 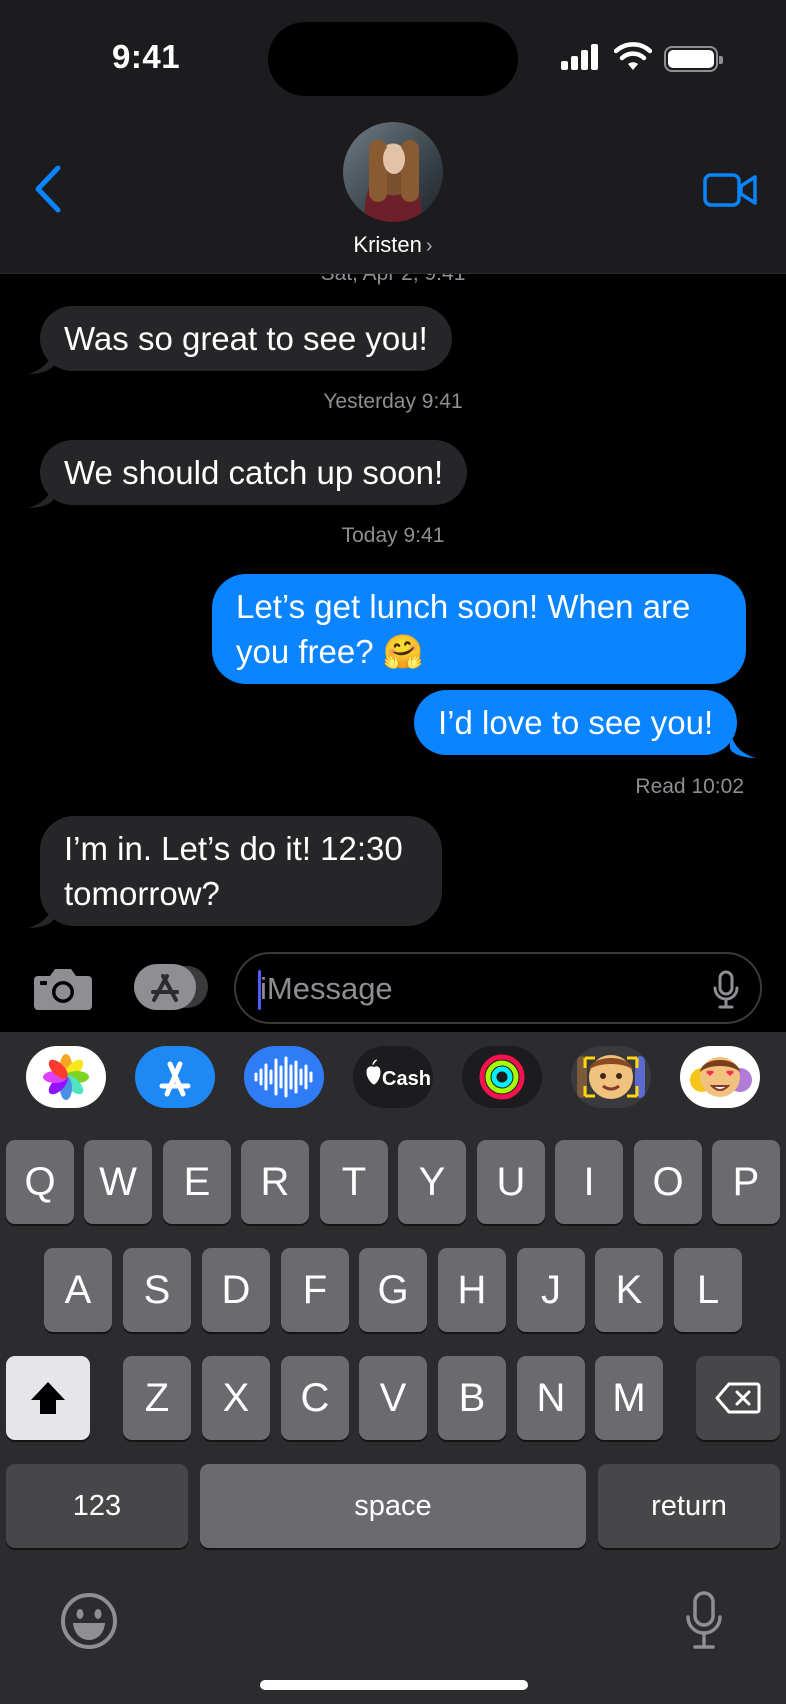 What do you see at coordinates (393, 1398) in the screenshot?
I see `key-v: V` at bounding box center [393, 1398].